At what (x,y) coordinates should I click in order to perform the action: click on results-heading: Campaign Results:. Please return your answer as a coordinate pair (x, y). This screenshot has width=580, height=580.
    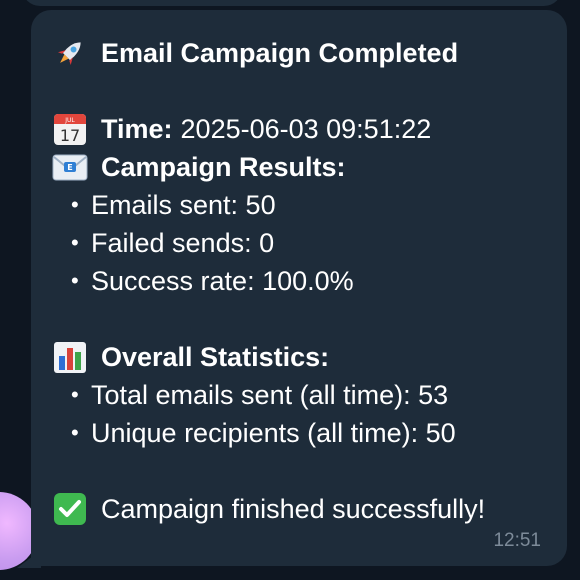
    Looking at the image, I should click on (223, 167).